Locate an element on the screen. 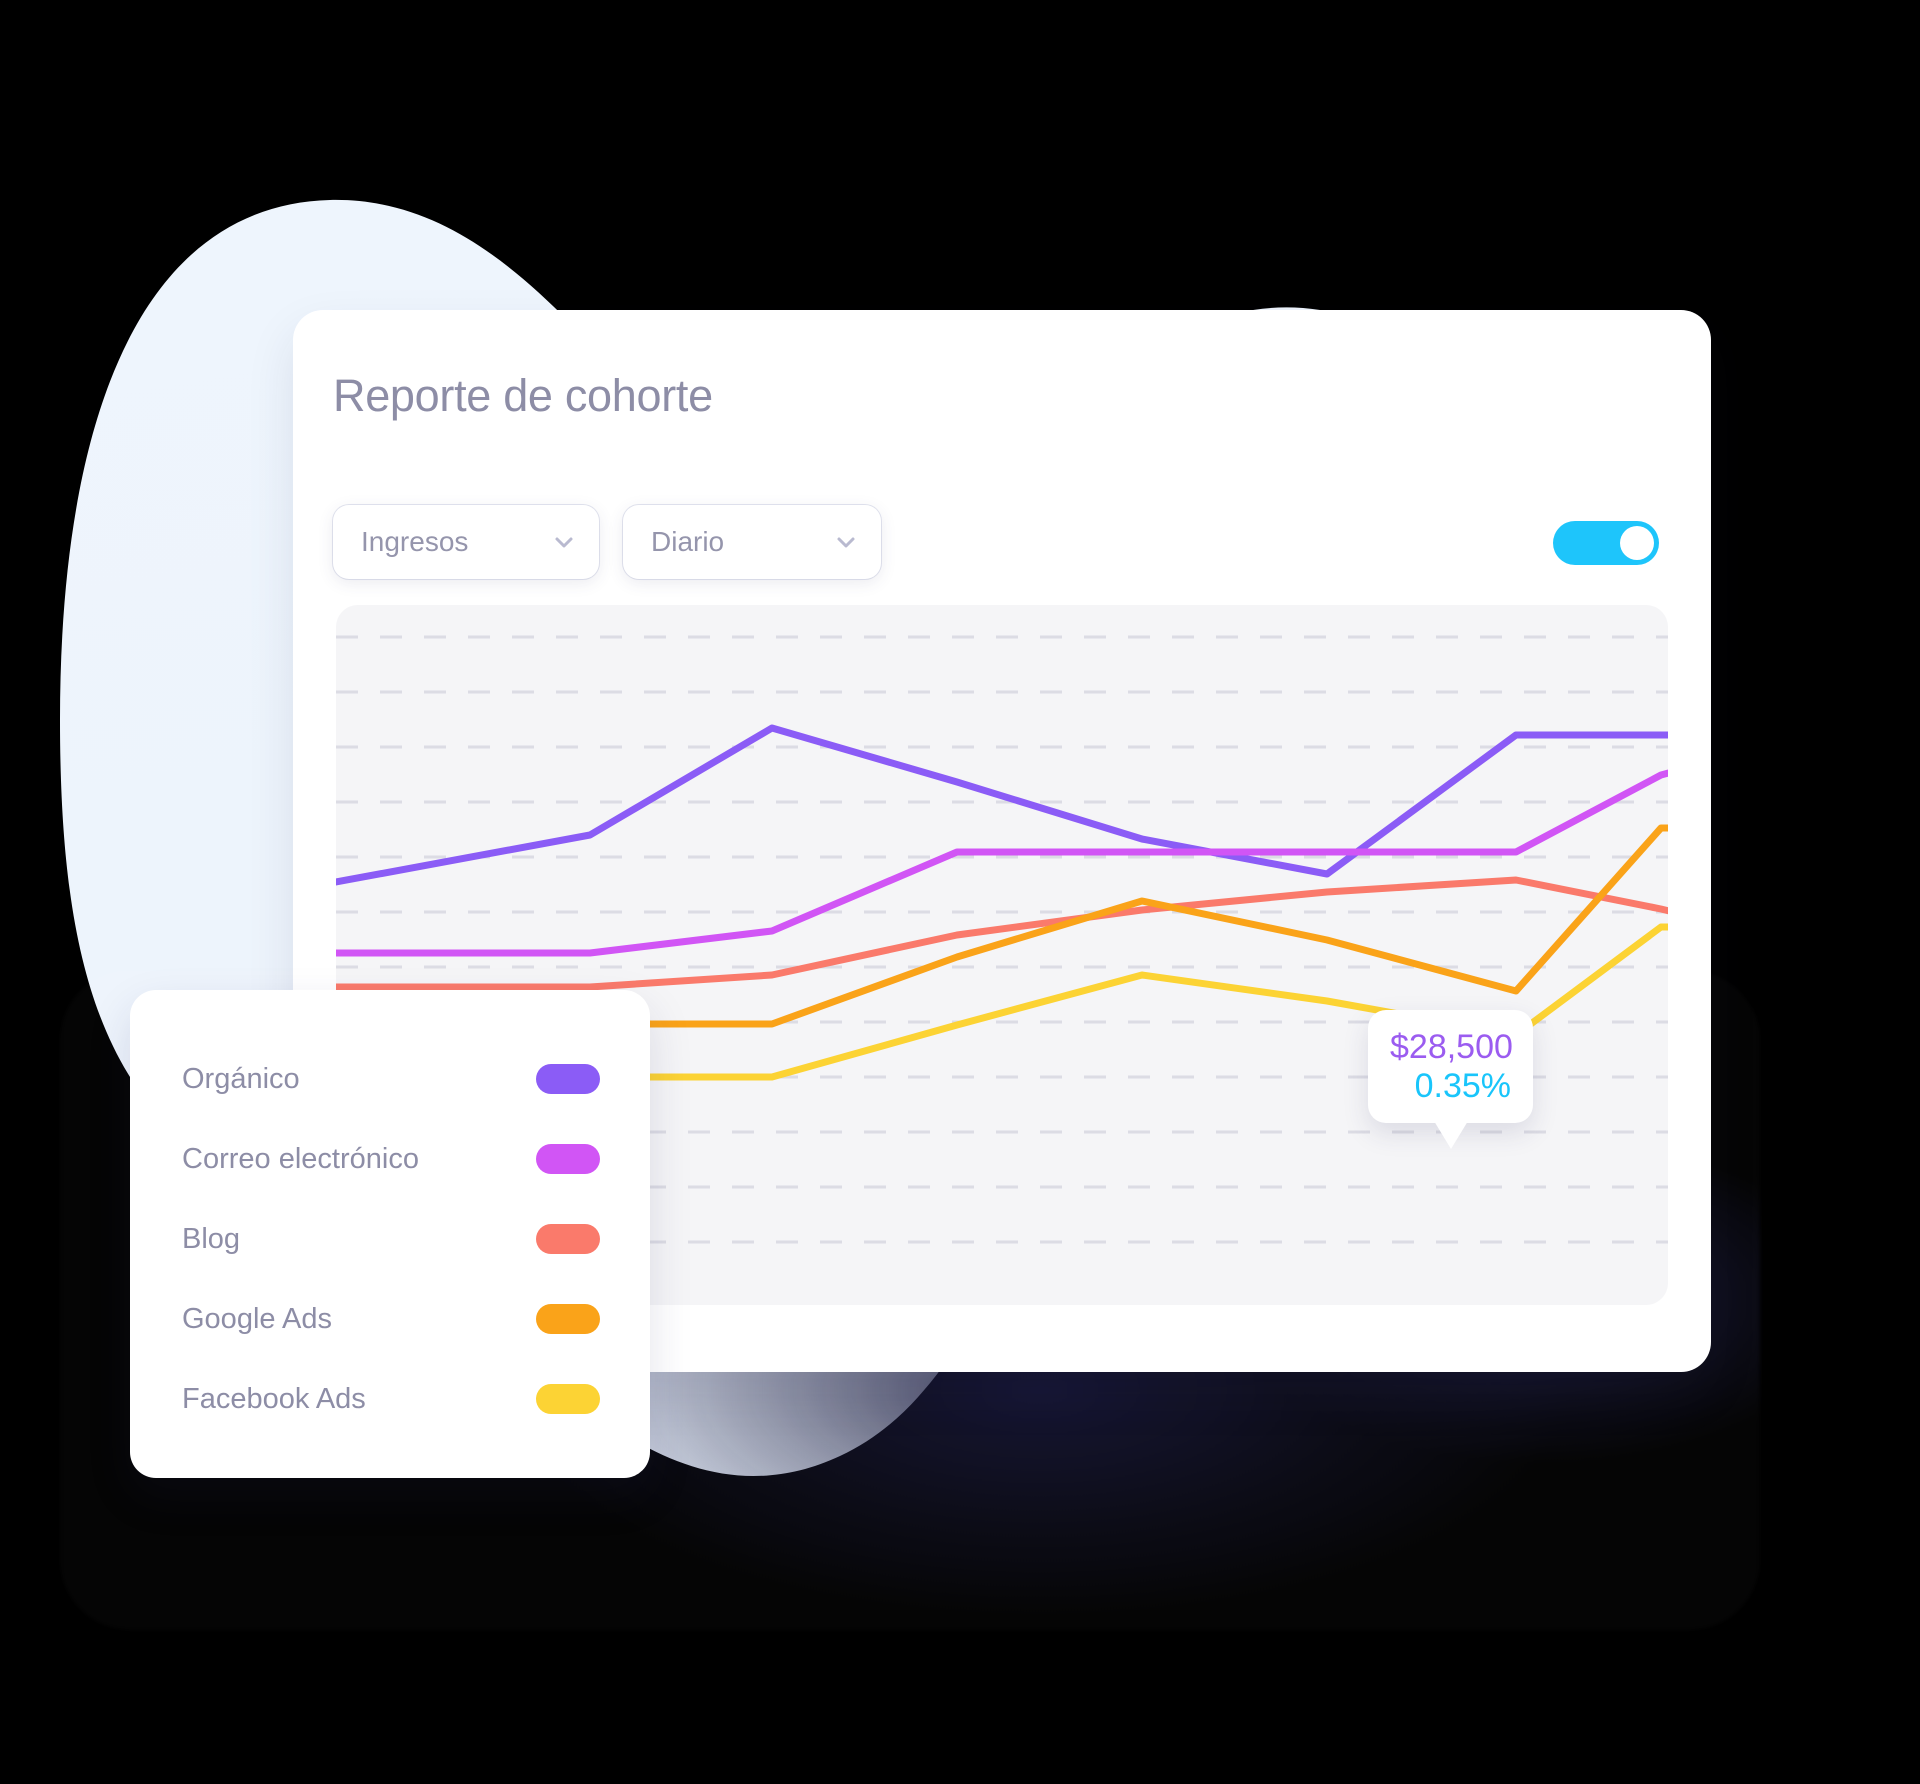 This screenshot has height=1784, width=1920. legend-item-label: Orgánico is located at coordinates (241, 1078).